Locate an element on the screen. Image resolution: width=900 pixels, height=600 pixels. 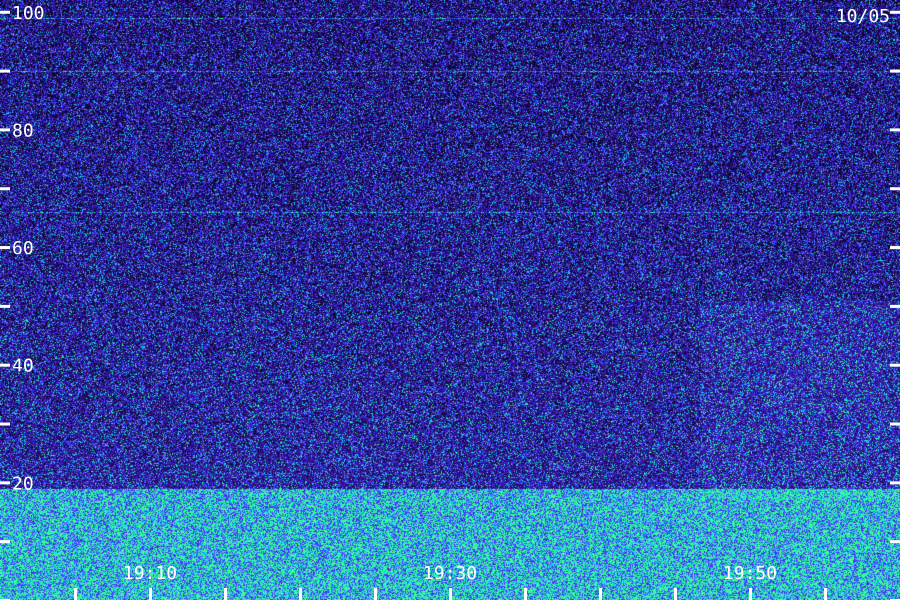
y-axis-left is located at coordinates (5, 305).